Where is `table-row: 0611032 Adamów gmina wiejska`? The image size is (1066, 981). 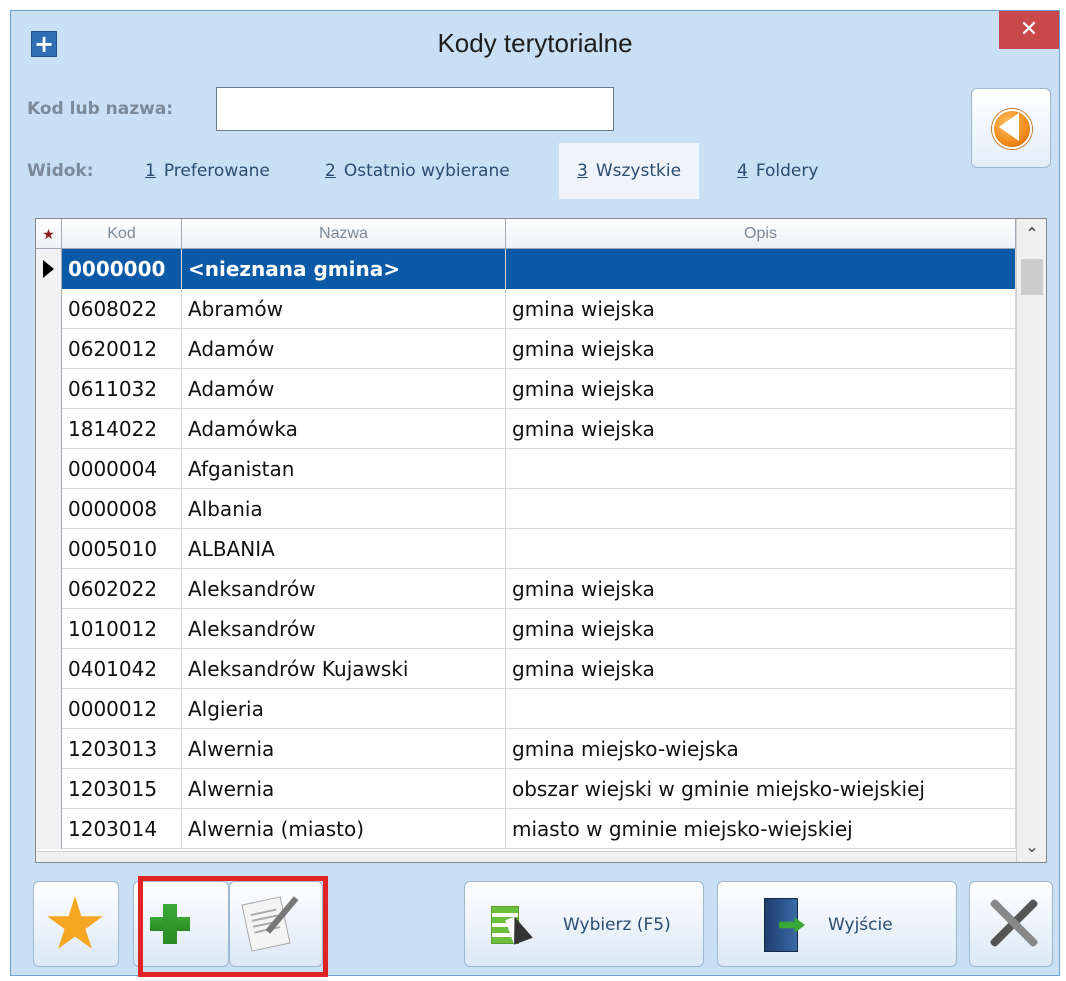
table-row: 0611032 Adamów gmina wiejska is located at coordinates (526, 389).